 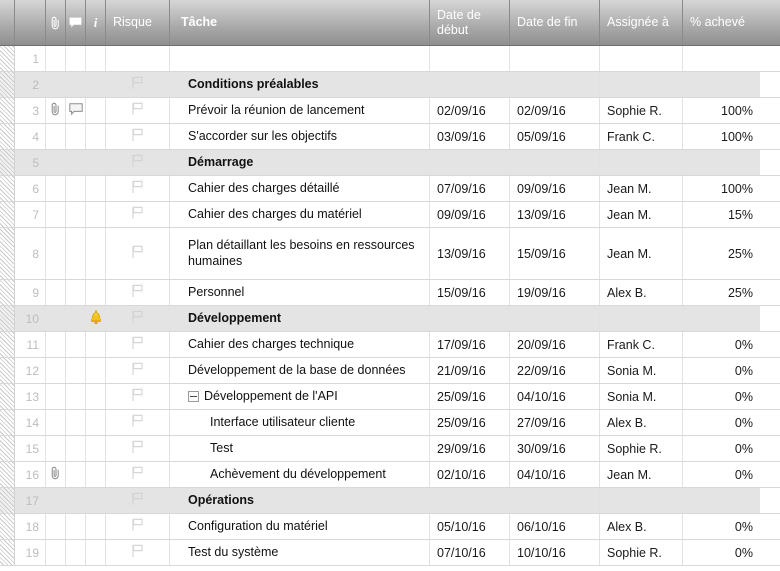 What do you see at coordinates (390, 501) in the screenshot?
I see `table-row: 17 Opérations` at bounding box center [390, 501].